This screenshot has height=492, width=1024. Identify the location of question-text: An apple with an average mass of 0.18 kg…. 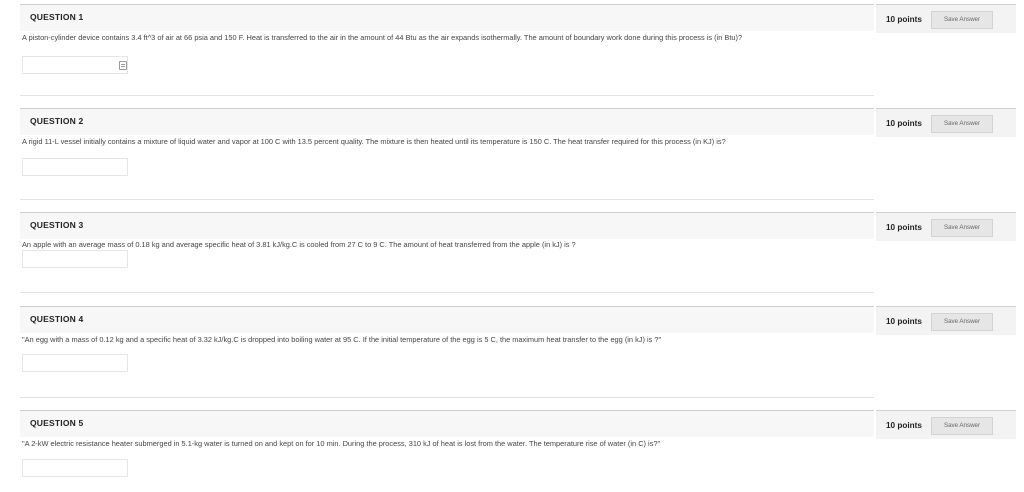
(299, 244).